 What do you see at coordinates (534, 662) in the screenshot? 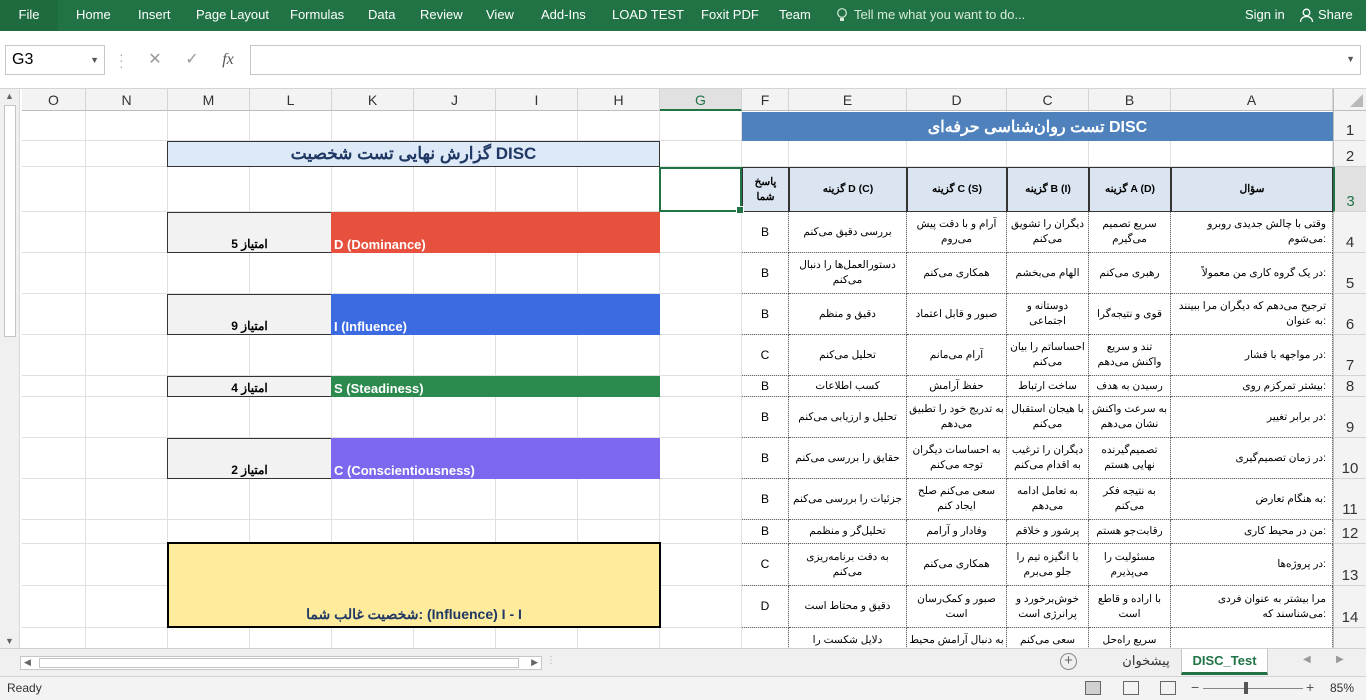
I see `scroll-right-icon: ▶` at bounding box center [534, 662].